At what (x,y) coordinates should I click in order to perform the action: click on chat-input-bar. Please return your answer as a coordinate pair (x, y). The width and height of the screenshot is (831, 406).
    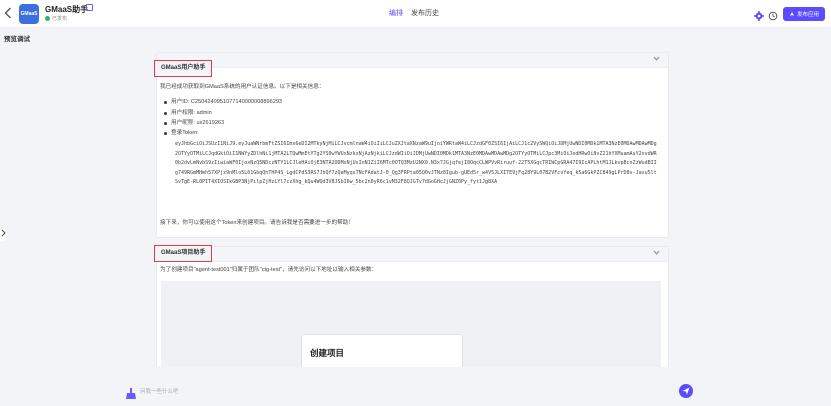
    Looking at the image, I should click on (408, 392).